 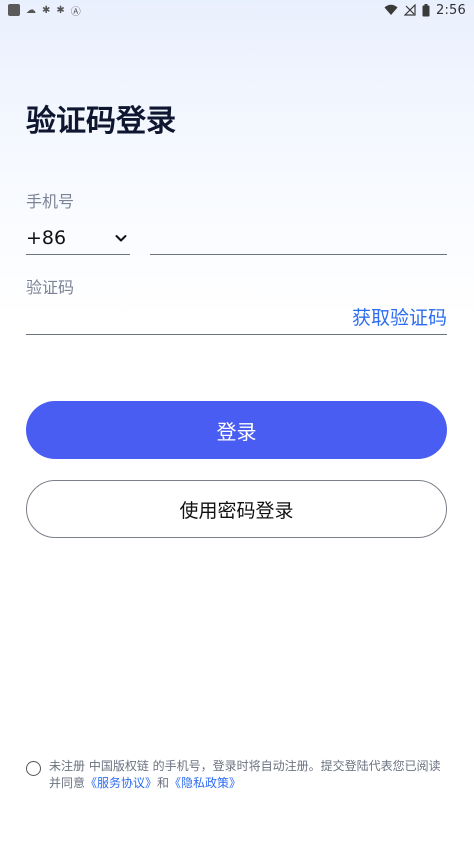 What do you see at coordinates (75, 12) in the screenshot?
I see `a-icon: Ⓐ` at bounding box center [75, 12].